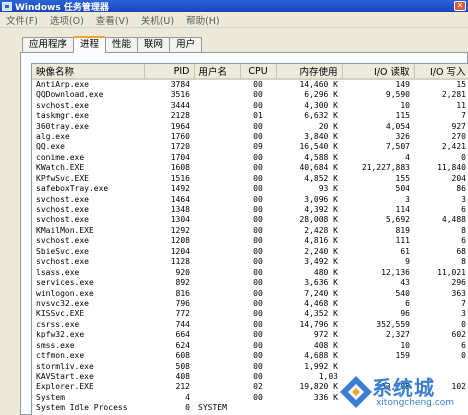 Image resolution: width=468 pixels, height=415 pixels. I want to click on process-row: KMailMon.EXE 1292 00 2,428 K 819 8, so click(250, 231).